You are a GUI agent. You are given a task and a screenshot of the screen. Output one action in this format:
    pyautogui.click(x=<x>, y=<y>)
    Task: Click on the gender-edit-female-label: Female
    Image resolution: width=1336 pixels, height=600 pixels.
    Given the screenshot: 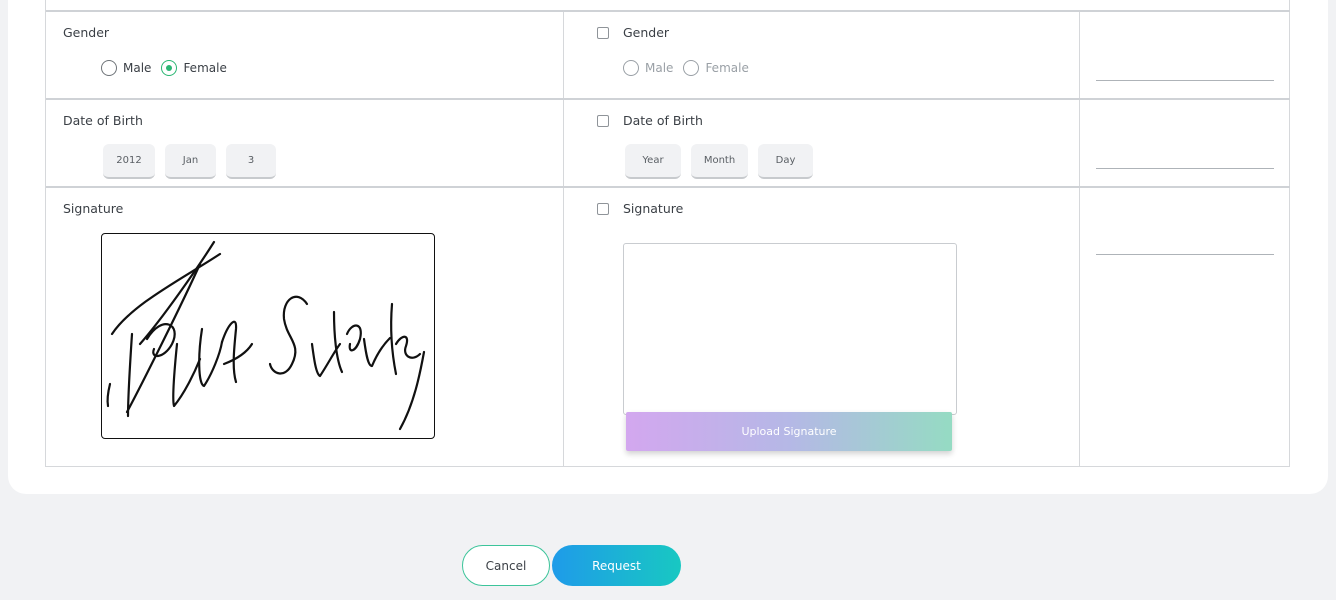 What is the action you would take?
    pyautogui.click(x=727, y=68)
    